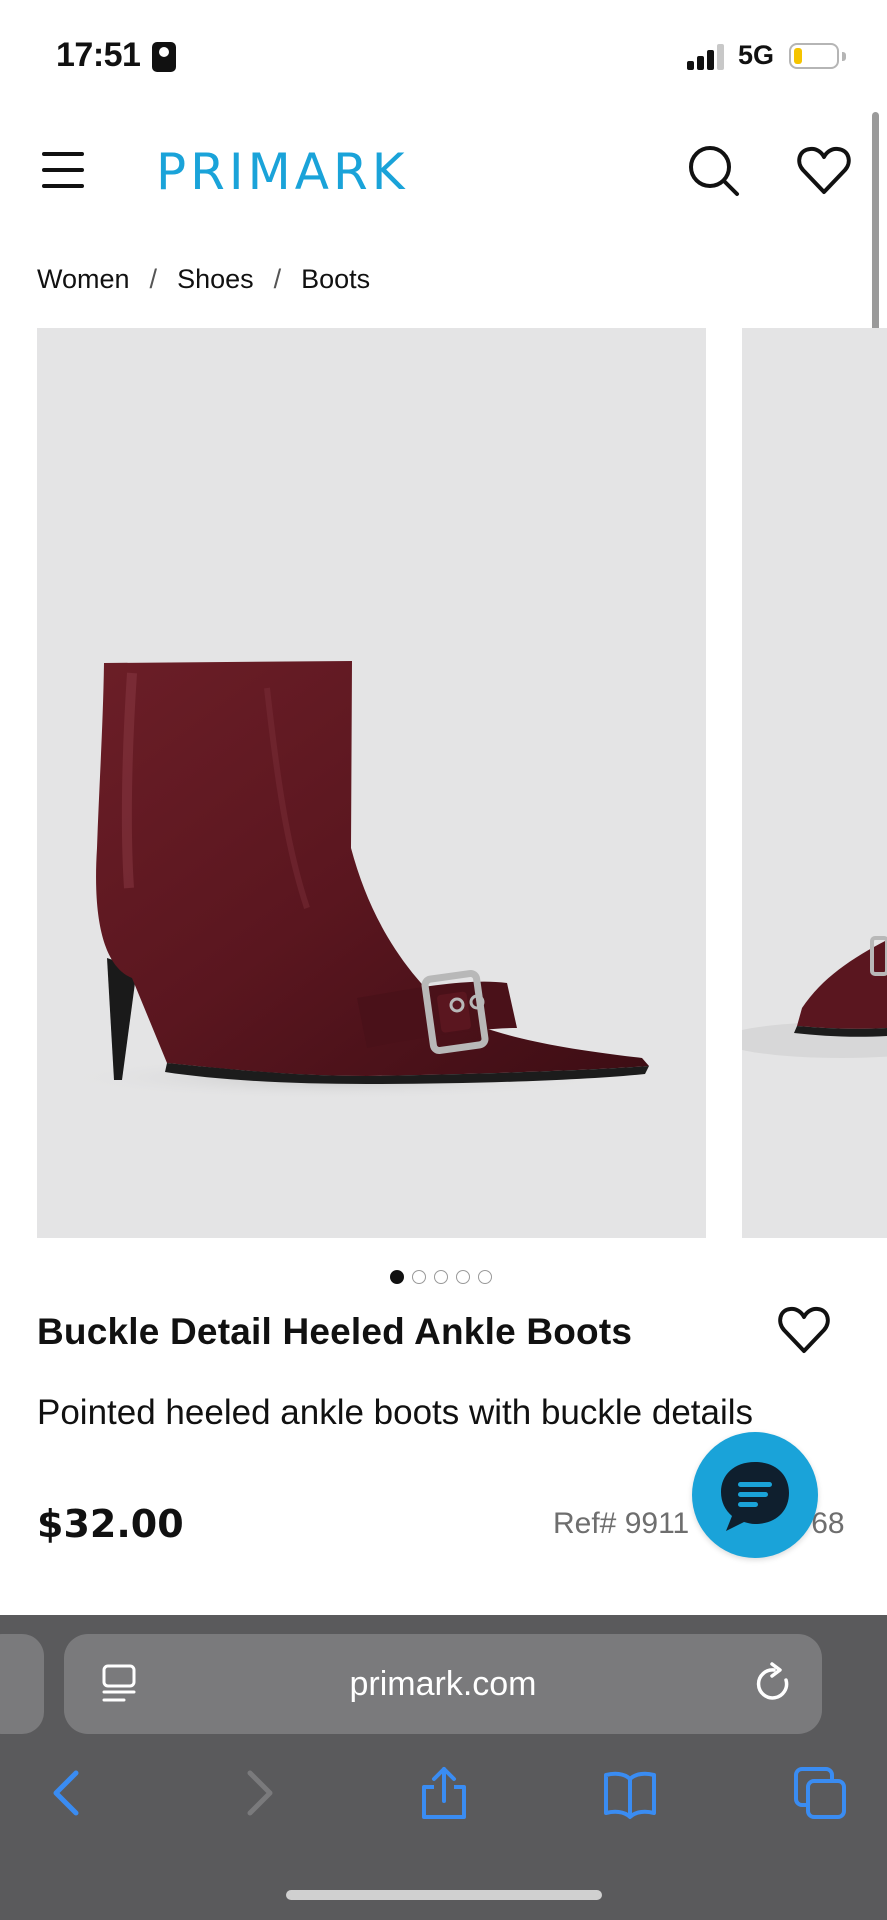  I want to click on chat-bubble-icon, so click(755, 1496).